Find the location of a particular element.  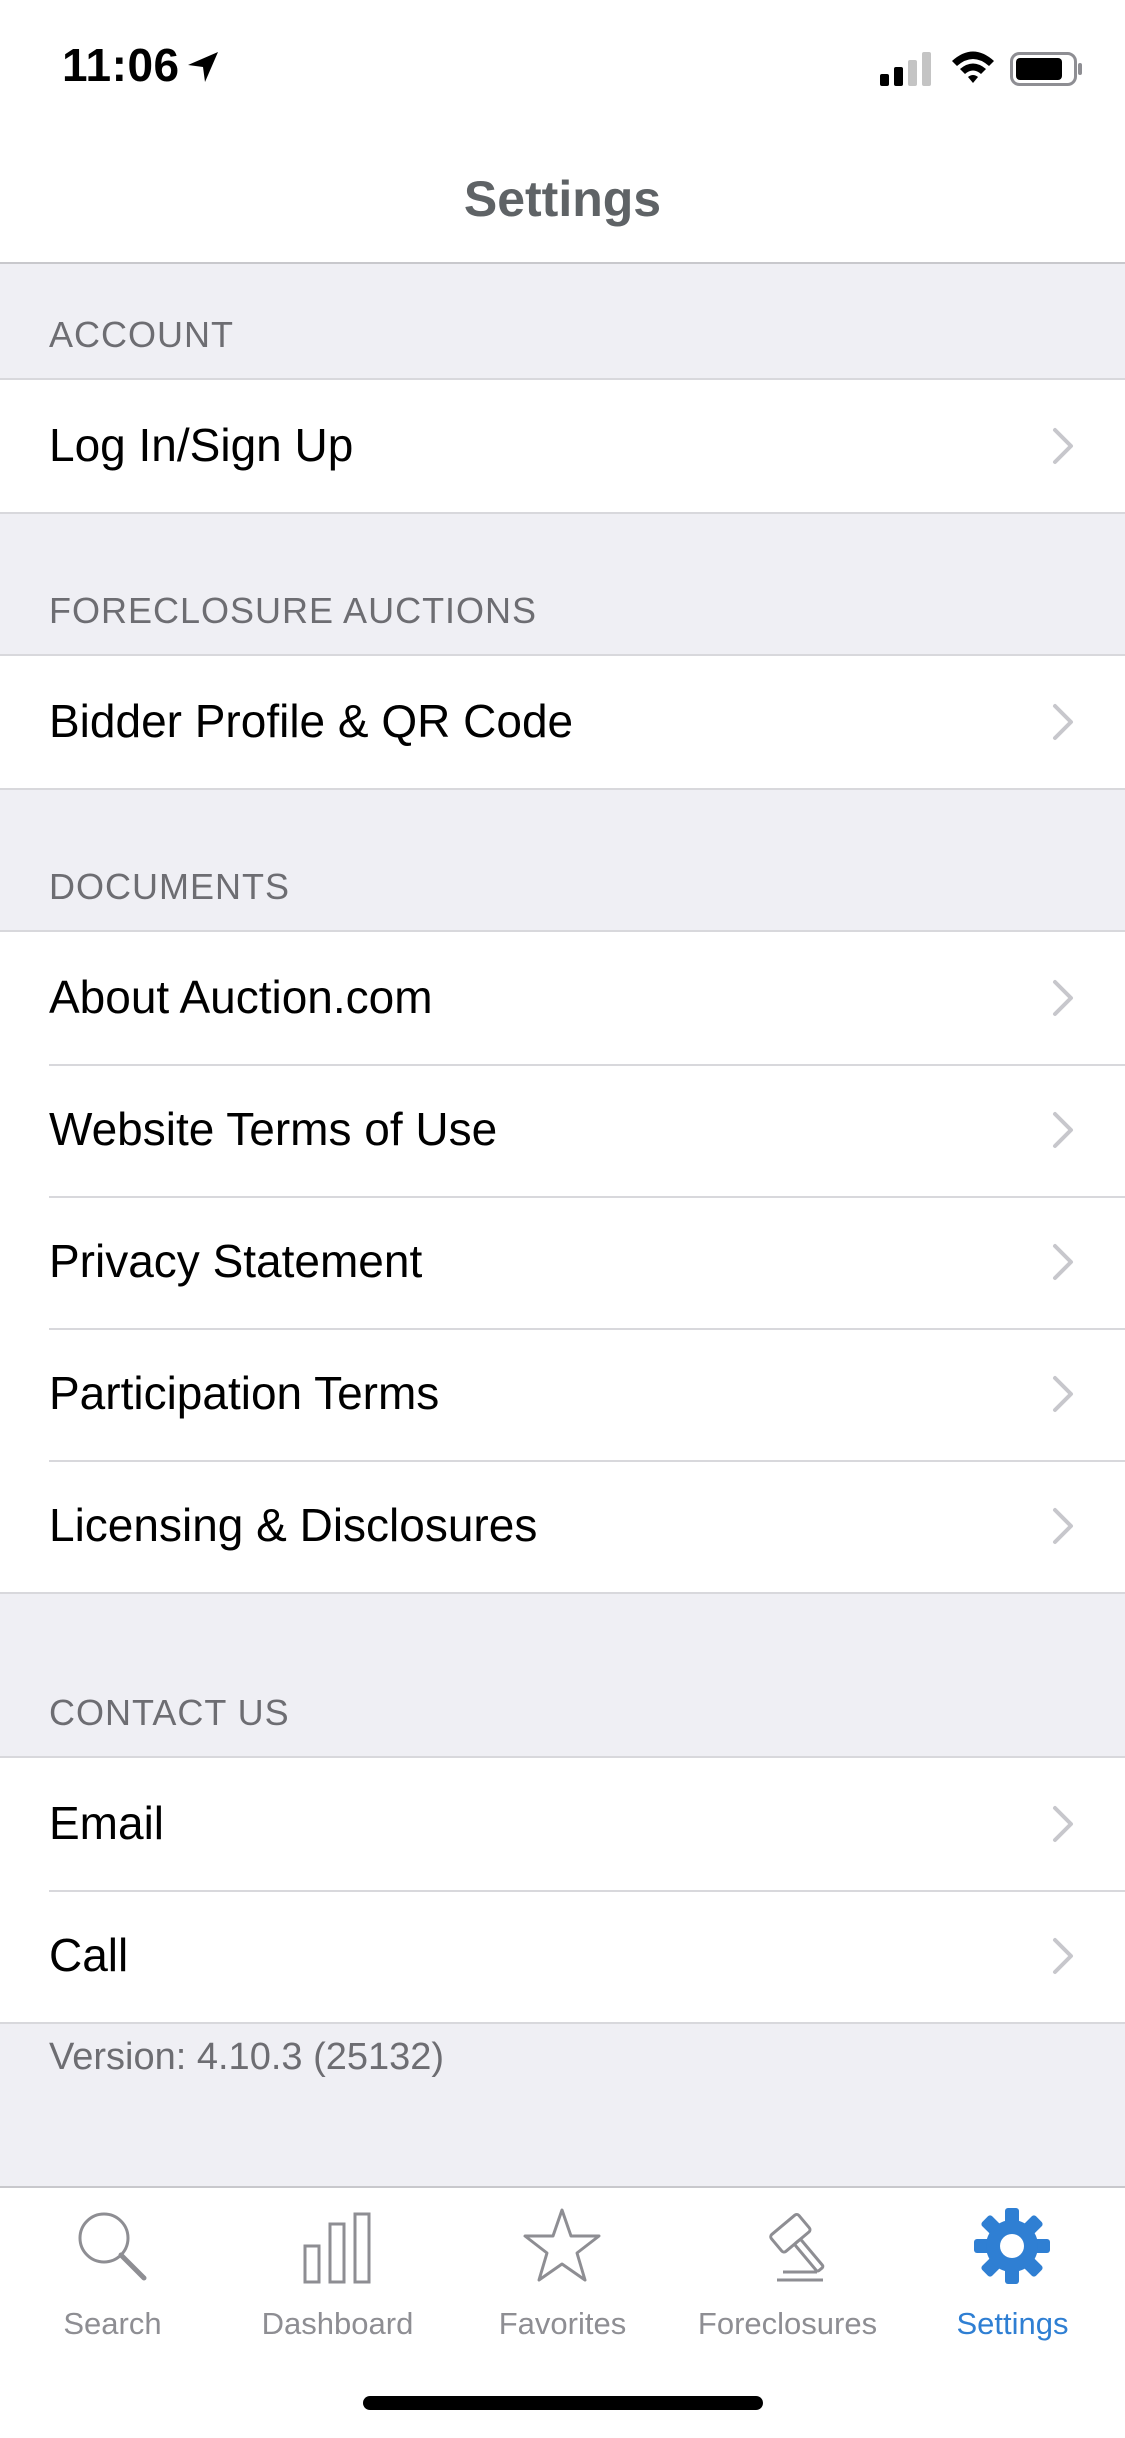

row-website-terms: Website Terms of Use is located at coordinates (562, 1130).